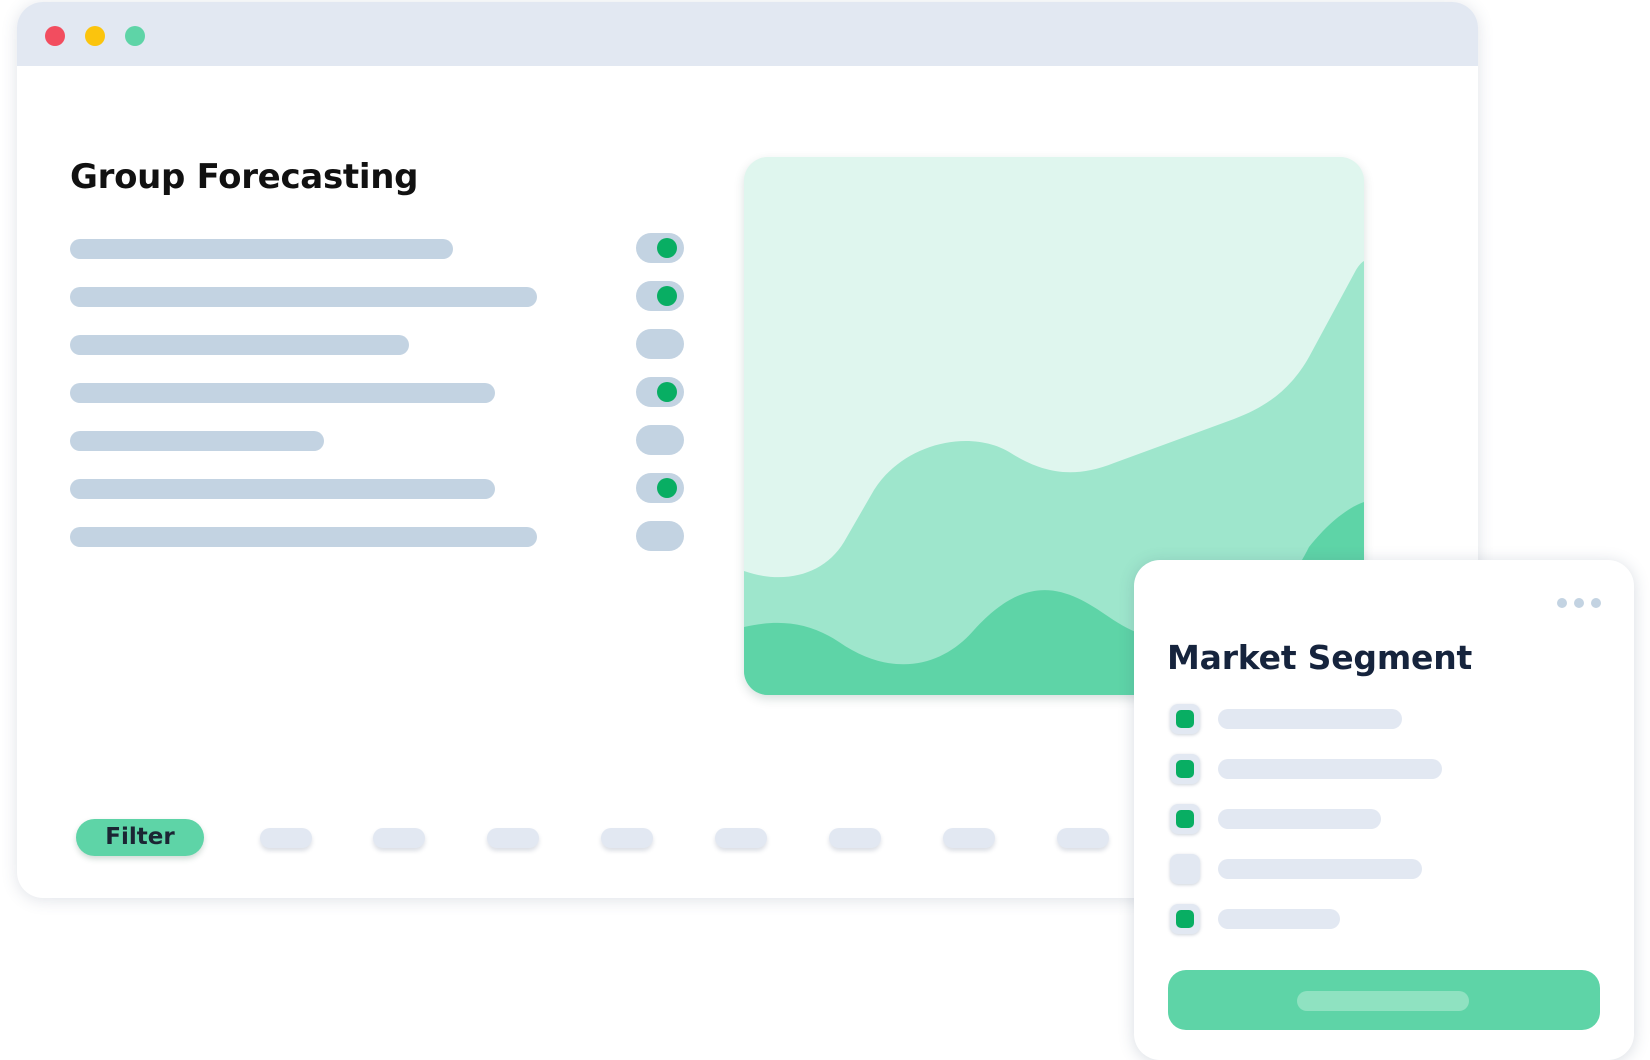  I want to click on page-title: Group Forecasting, so click(244, 177).